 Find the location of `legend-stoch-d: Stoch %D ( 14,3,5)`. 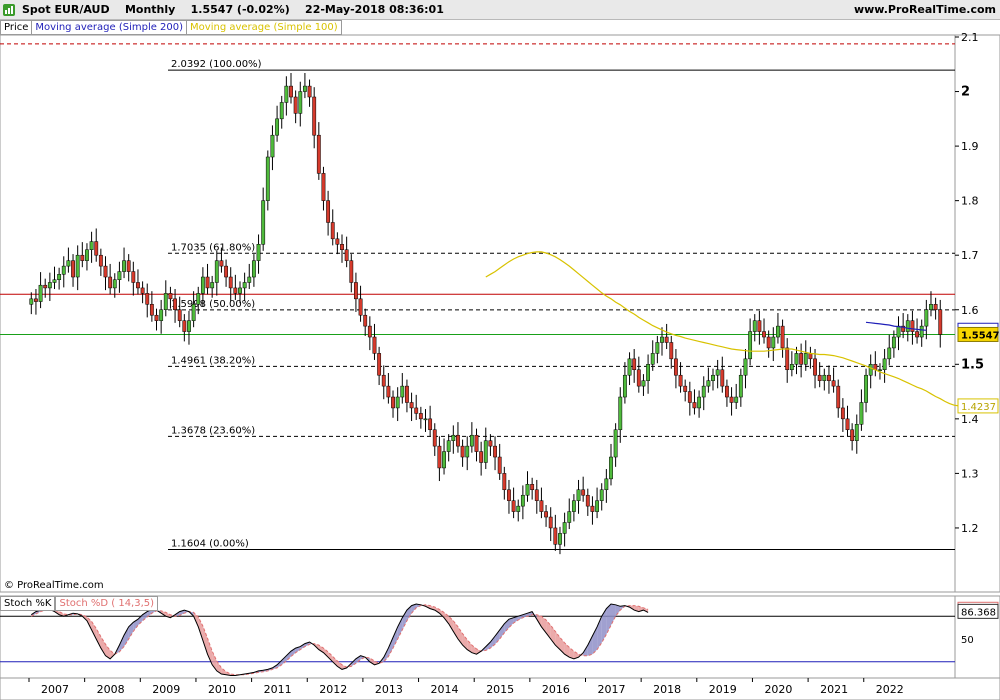

legend-stoch-d: Stoch %D ( 14,3,5) is located at coordinates (107, 603).